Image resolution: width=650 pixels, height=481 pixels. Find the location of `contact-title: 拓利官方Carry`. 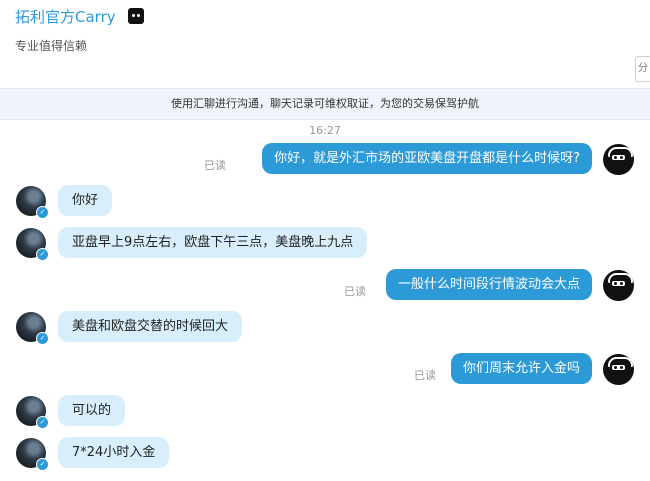

contact-title: 拓利官方Carry is located at coordinates (80, 16).